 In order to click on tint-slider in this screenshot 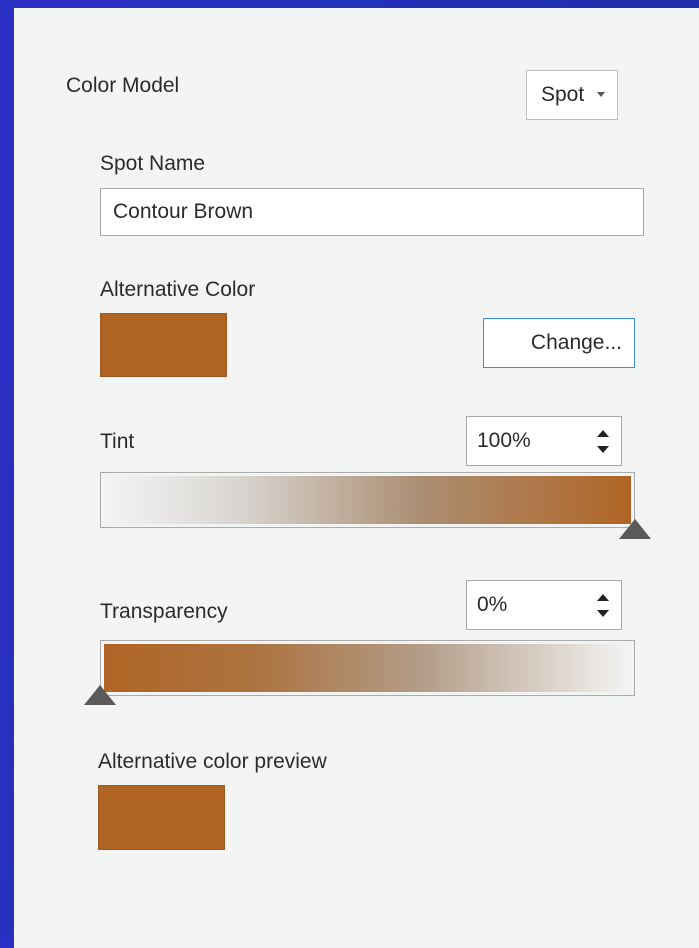, I will do `click(367, 500)`.